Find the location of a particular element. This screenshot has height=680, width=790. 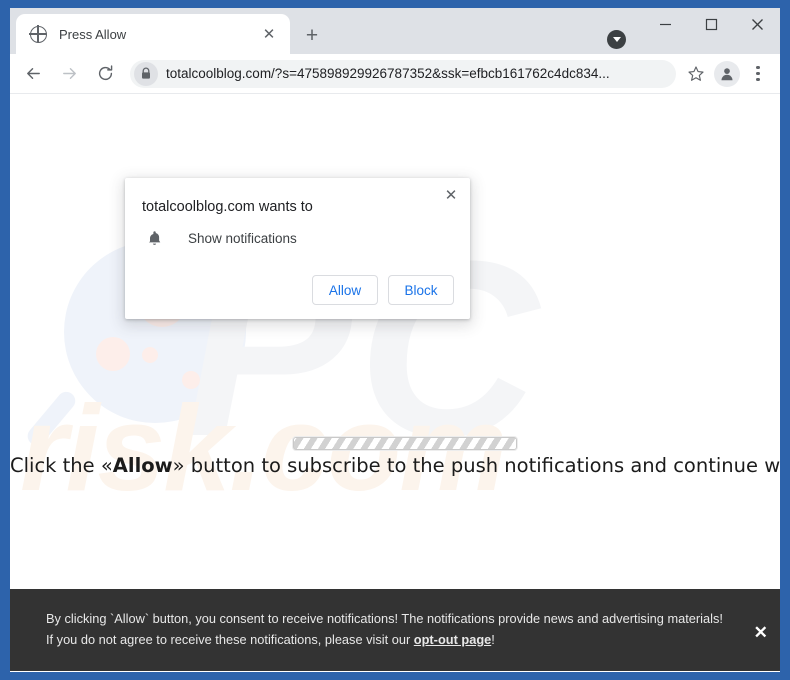

tab-close-icon: ✕ is located at coordinates (269, 34).